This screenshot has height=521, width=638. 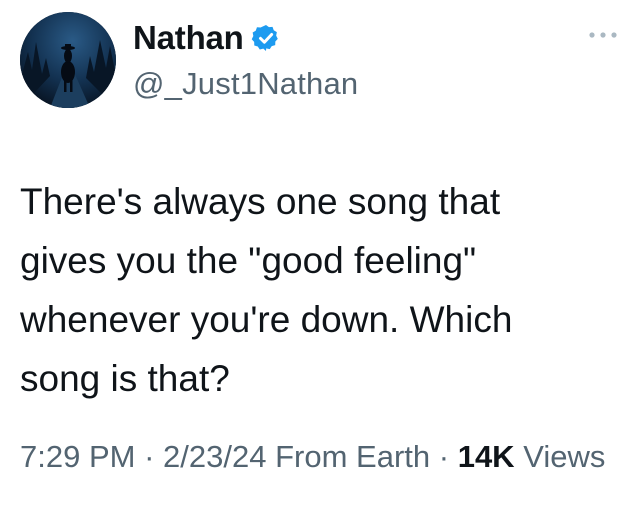 I want to click on avatar-image, so click(x=68, y=60).